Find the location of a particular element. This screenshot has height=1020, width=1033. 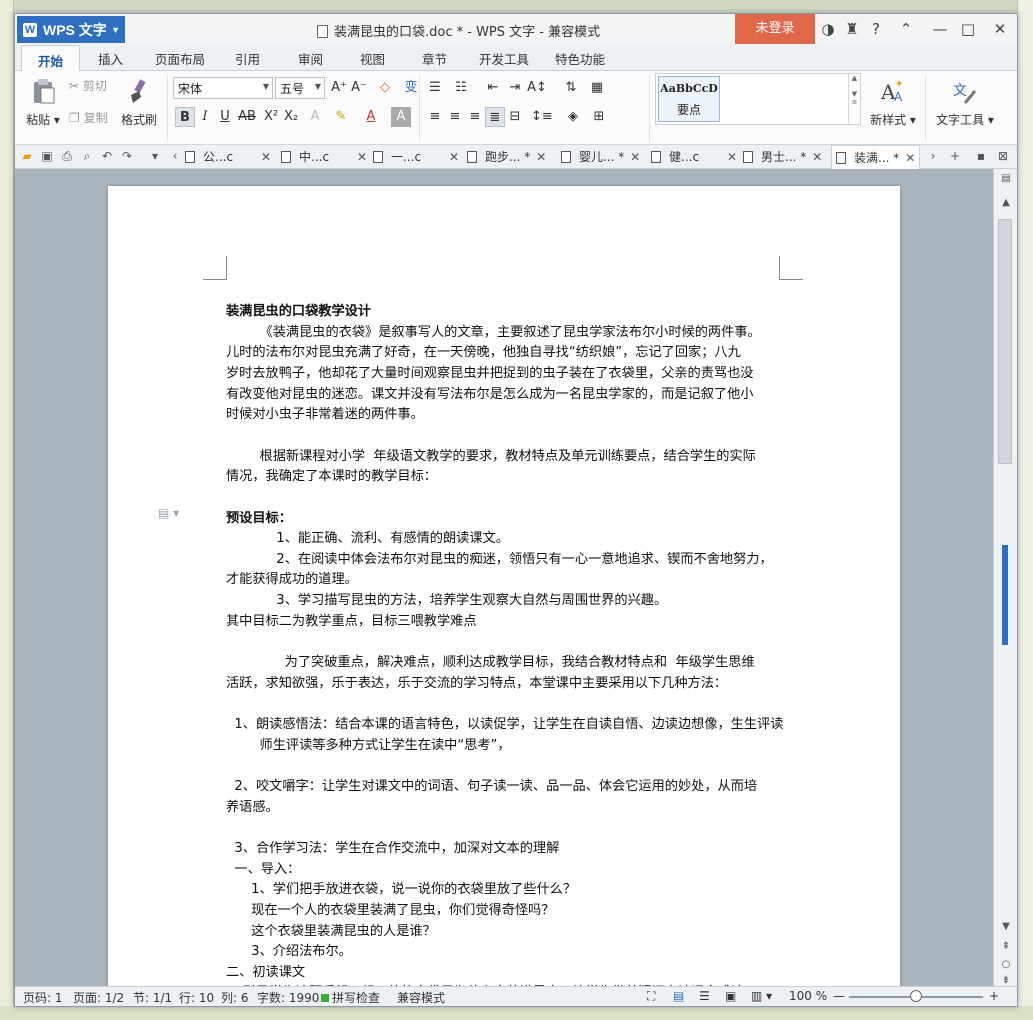

highlight-icon: ✎ is located at coordinates (341, 117).